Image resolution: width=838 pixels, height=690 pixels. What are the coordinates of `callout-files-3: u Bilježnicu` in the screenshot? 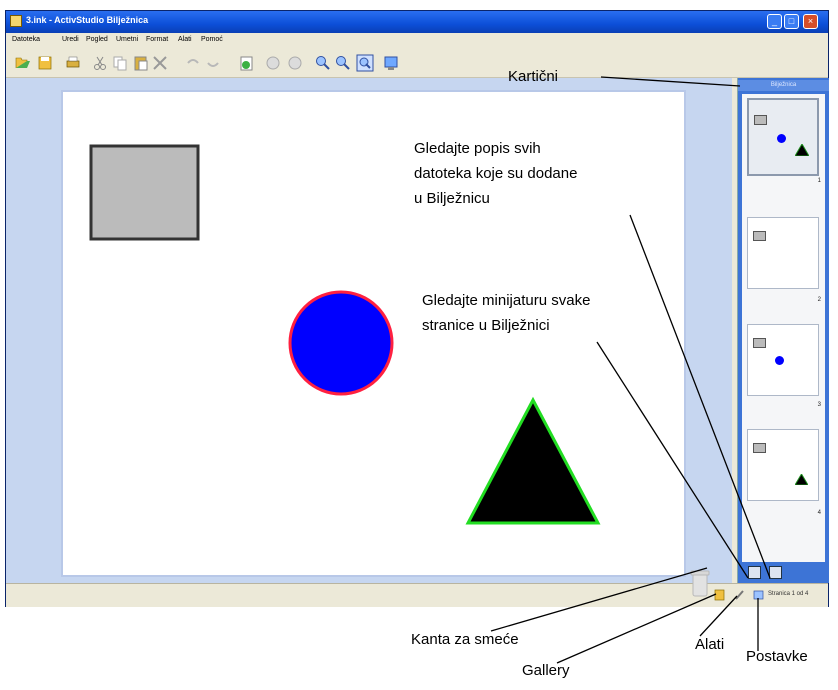 It's located at (452, 198).